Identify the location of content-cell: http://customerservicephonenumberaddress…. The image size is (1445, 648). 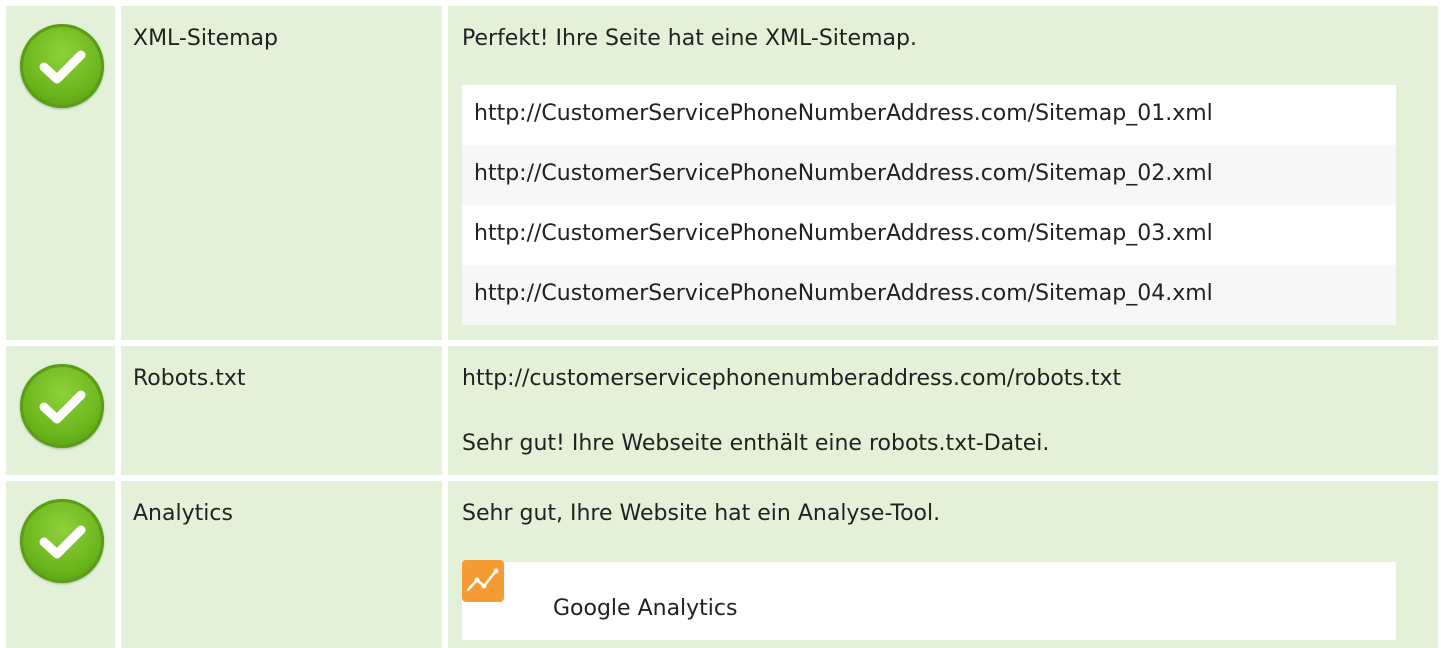
(943, 410).